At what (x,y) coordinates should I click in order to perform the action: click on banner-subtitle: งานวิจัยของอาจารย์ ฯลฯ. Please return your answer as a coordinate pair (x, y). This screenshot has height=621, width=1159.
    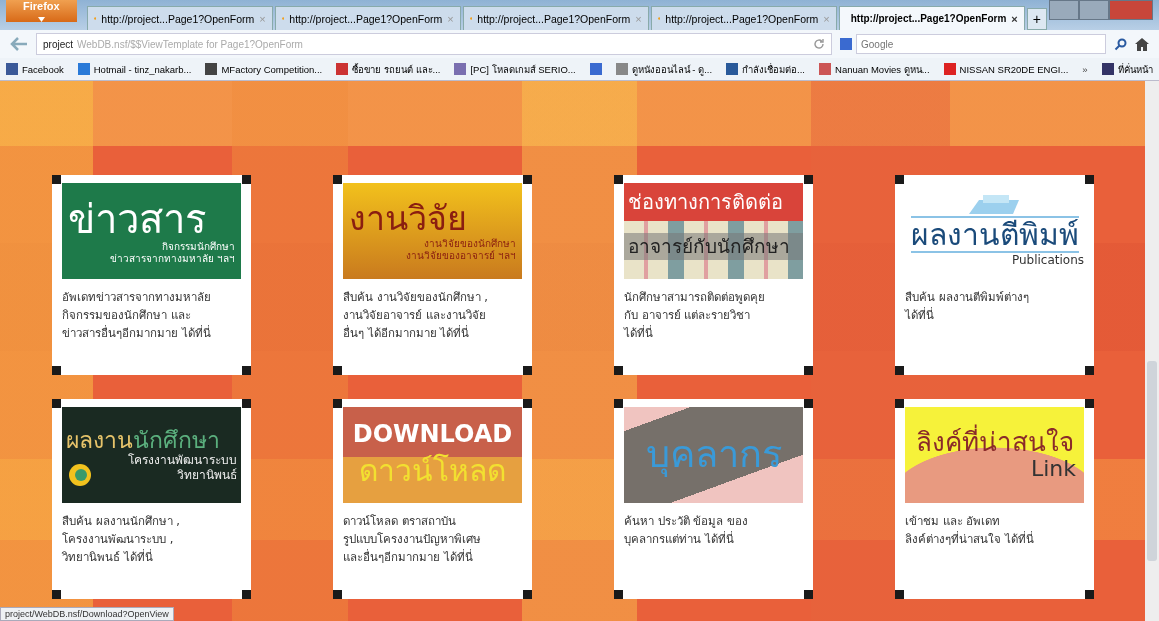
    Looking at the image, I should click on (460, 255).